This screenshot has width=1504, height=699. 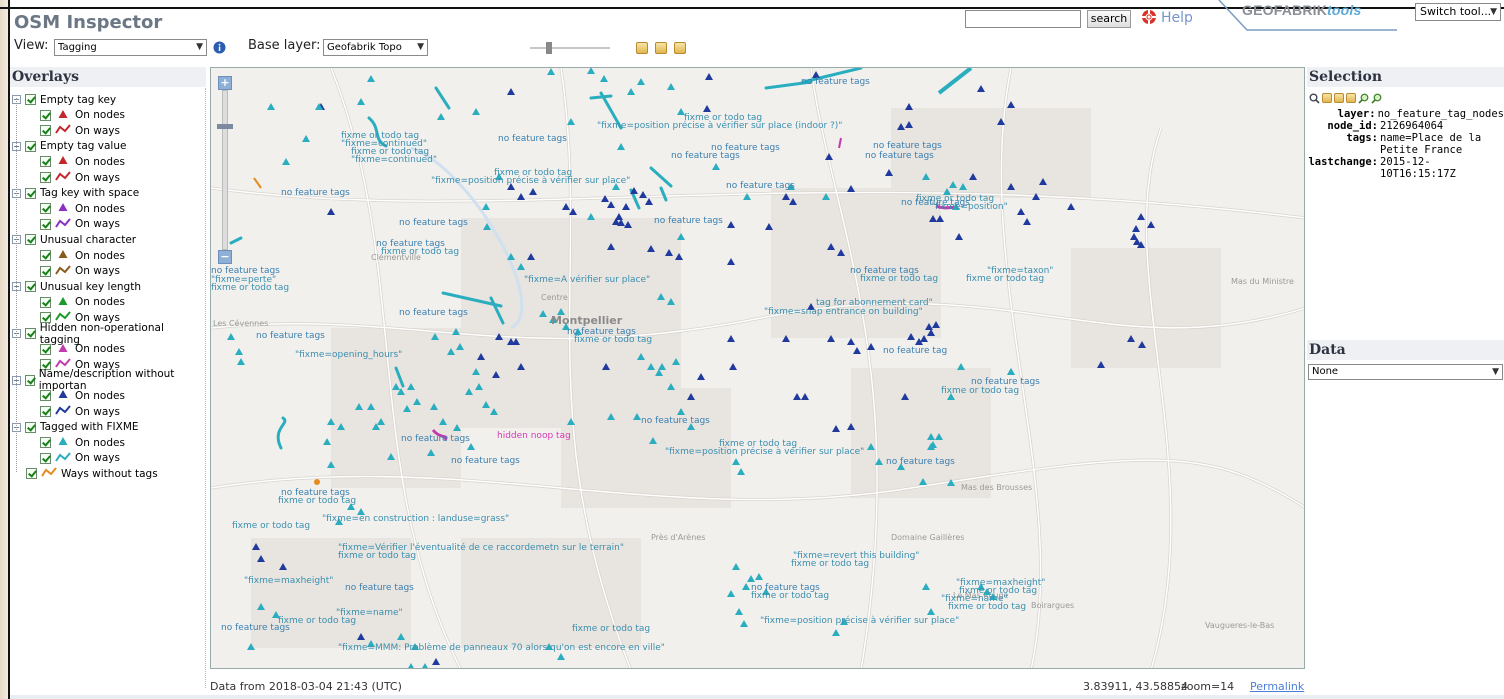 What do you see at coordinates (1405, 372) in the screenshot?
I see `data-select: None ▼` at bounding box center [1405, 372].